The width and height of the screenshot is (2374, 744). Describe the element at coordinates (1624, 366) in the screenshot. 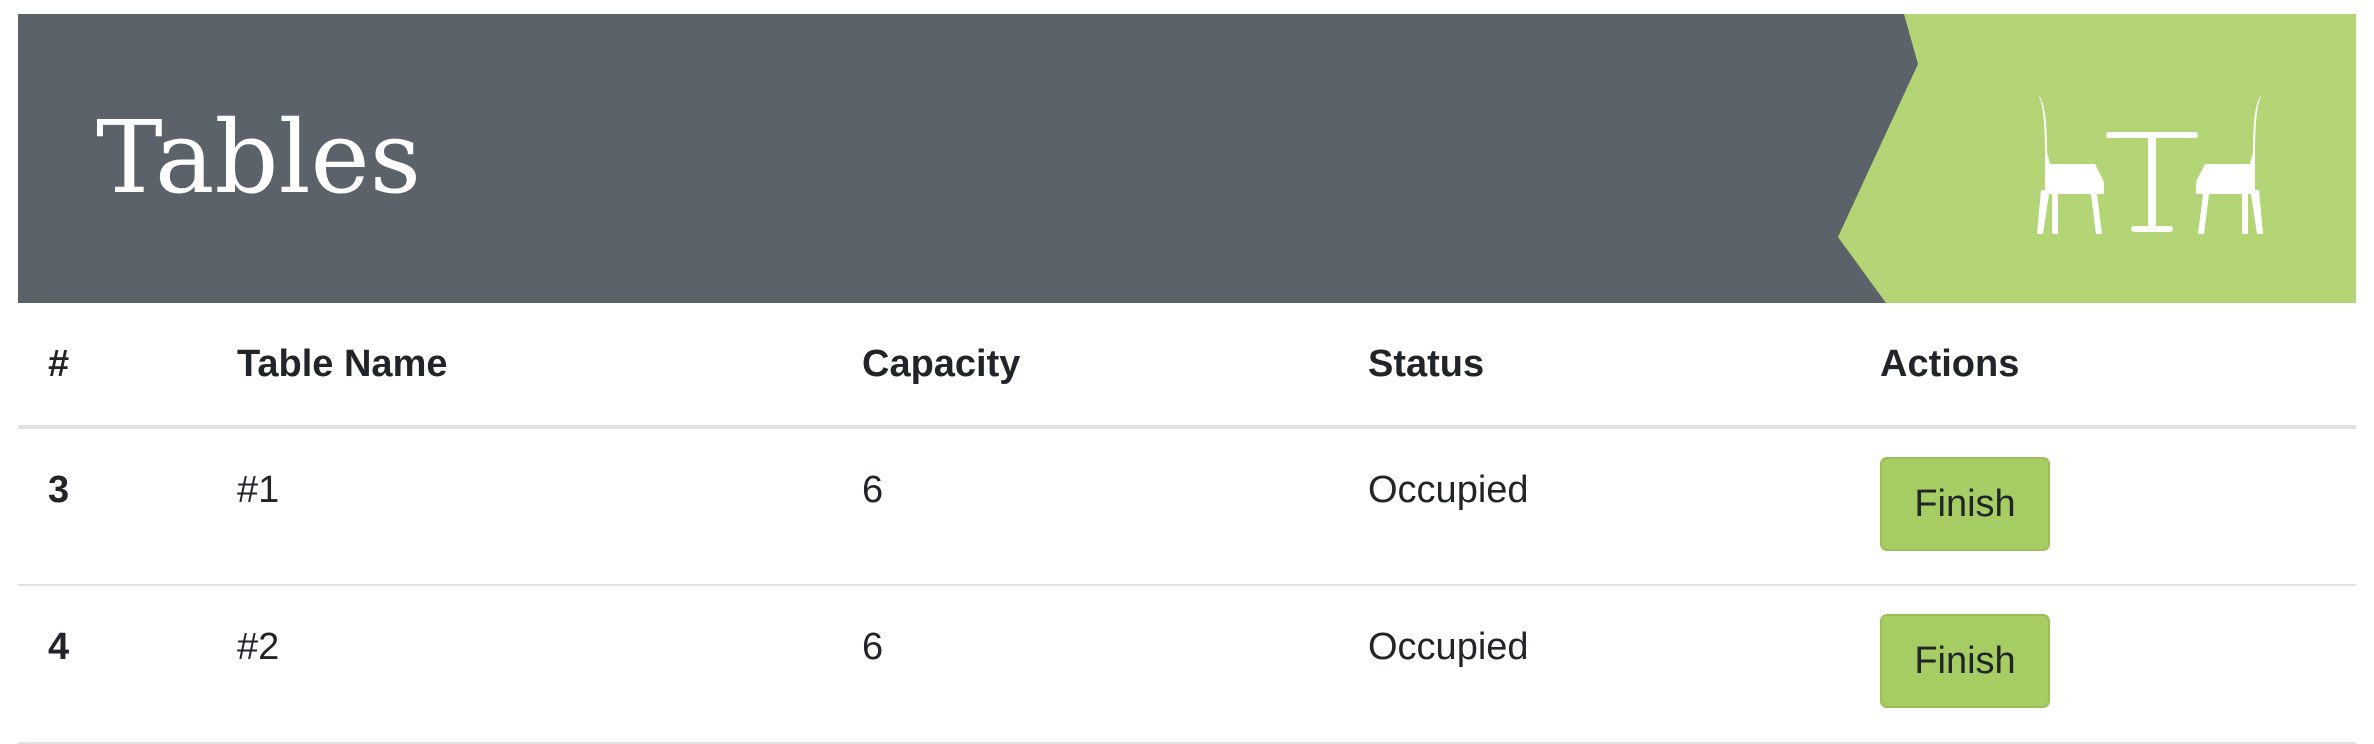

I see `column-header-status: Status` at that location.